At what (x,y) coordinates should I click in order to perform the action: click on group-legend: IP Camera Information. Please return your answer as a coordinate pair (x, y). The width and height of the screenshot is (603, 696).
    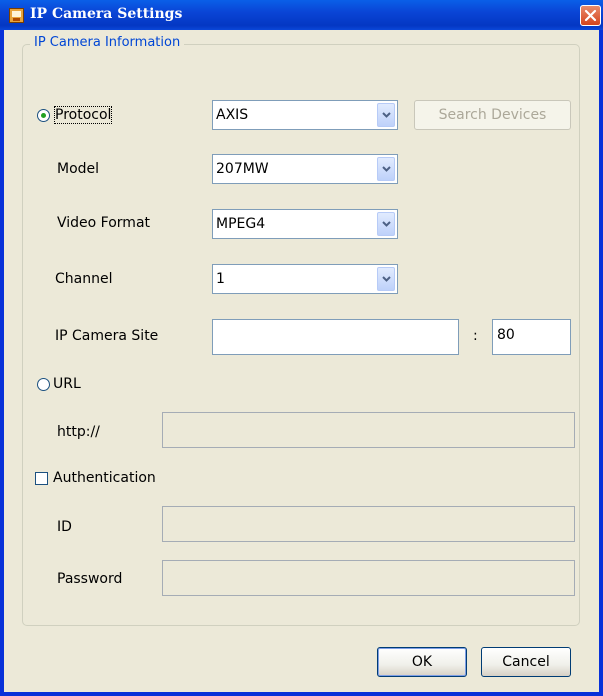
    Looking at the image, I should click on (107, 42).